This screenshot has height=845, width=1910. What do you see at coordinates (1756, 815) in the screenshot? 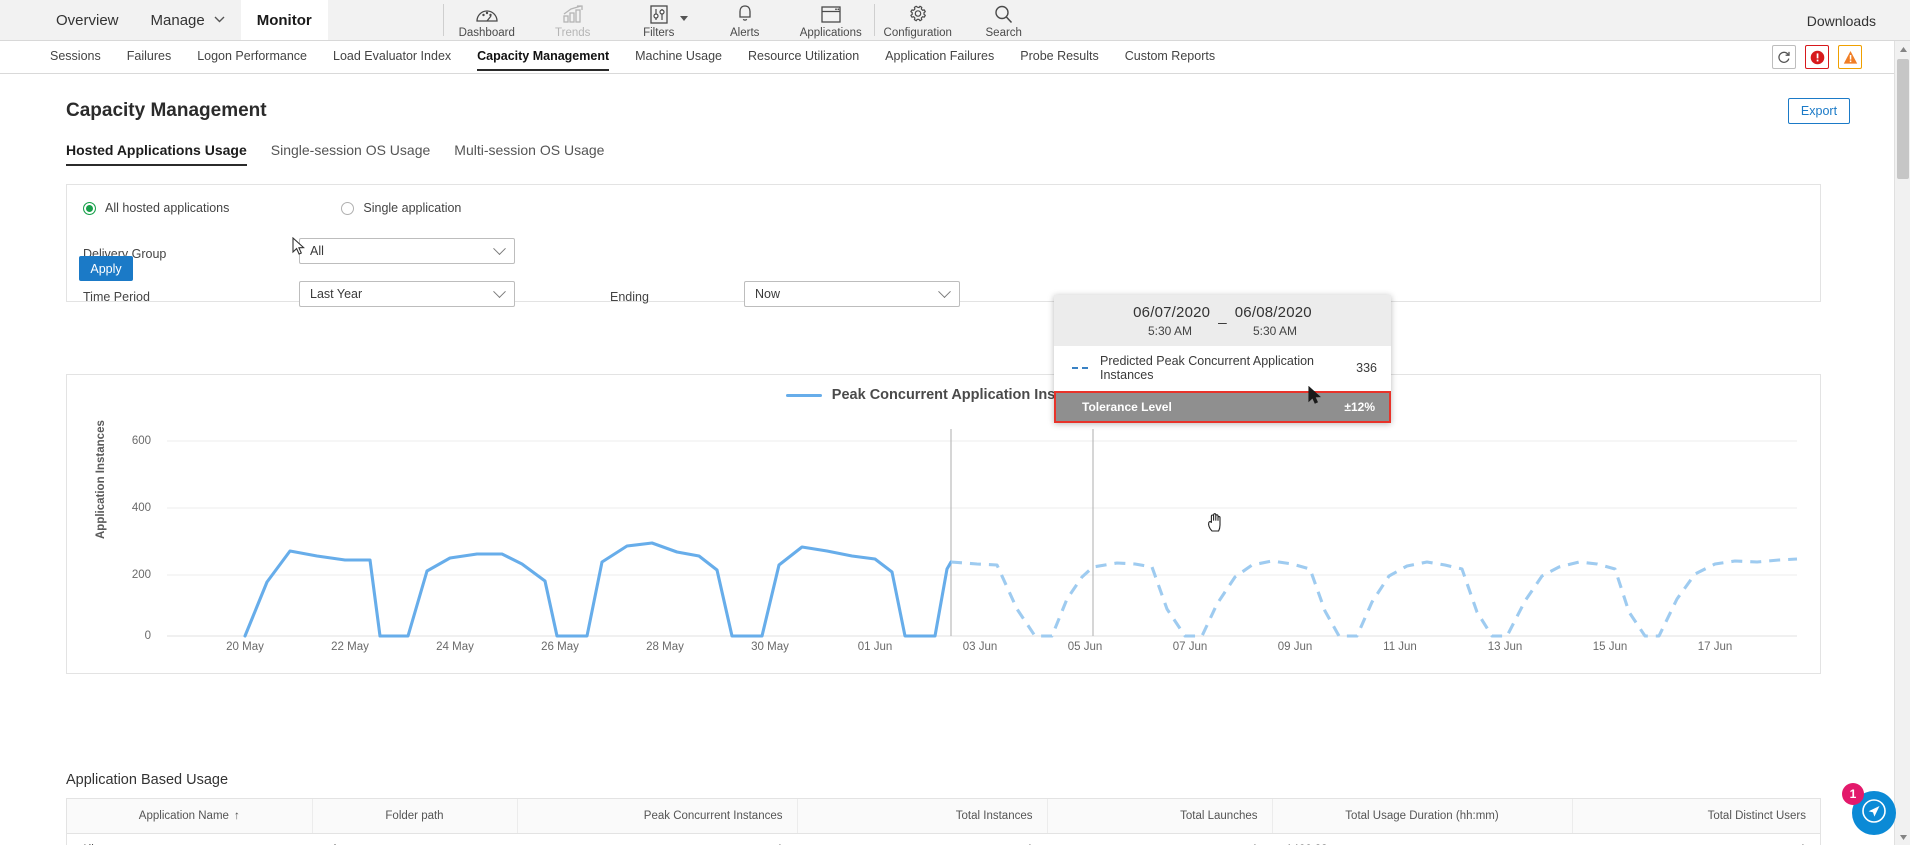
I see `column-header-total-distinct-users-label: Total Distinct Users` at bounding box center [1756, 815].